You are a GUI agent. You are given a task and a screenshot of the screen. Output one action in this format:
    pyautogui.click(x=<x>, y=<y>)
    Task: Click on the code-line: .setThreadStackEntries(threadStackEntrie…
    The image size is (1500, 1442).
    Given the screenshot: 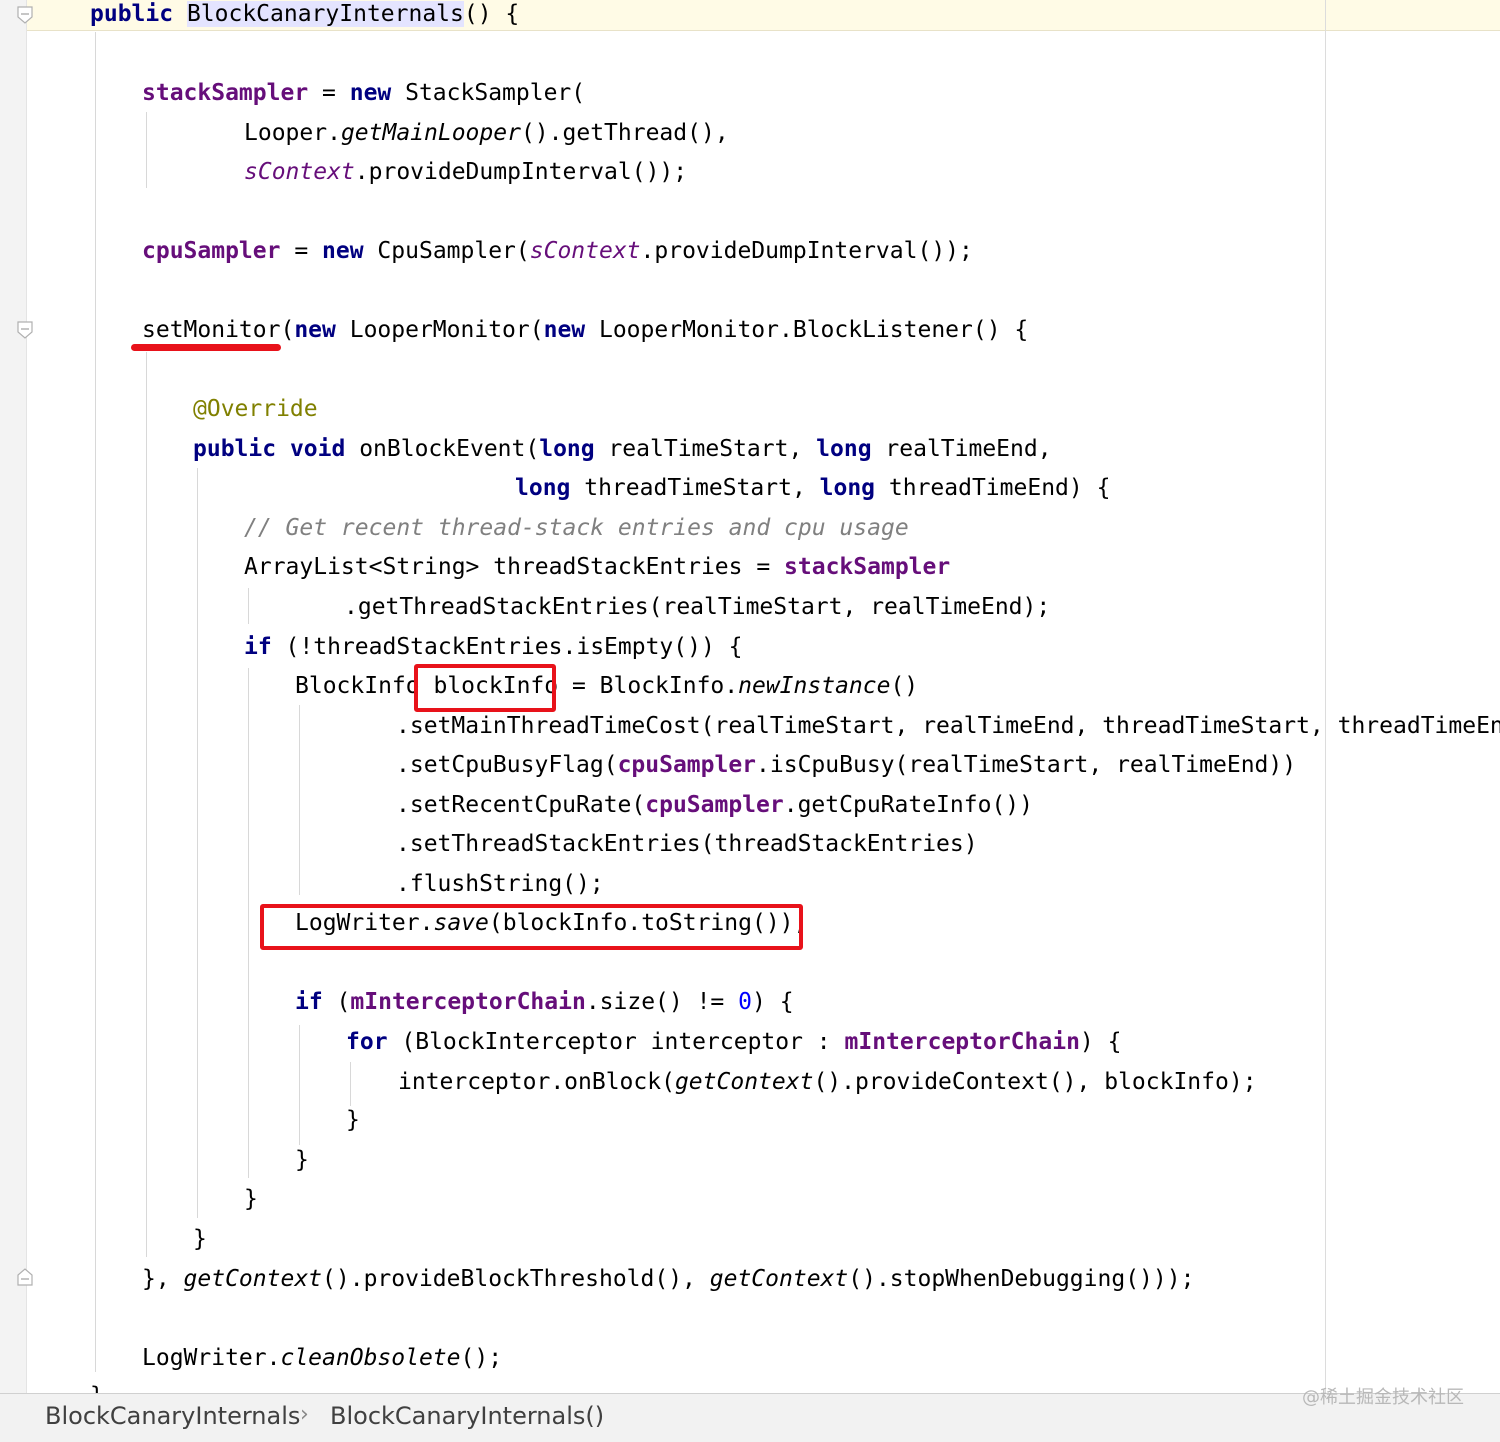 What is the action you would take?
    pyautogui.click(x=687, y=844)
    